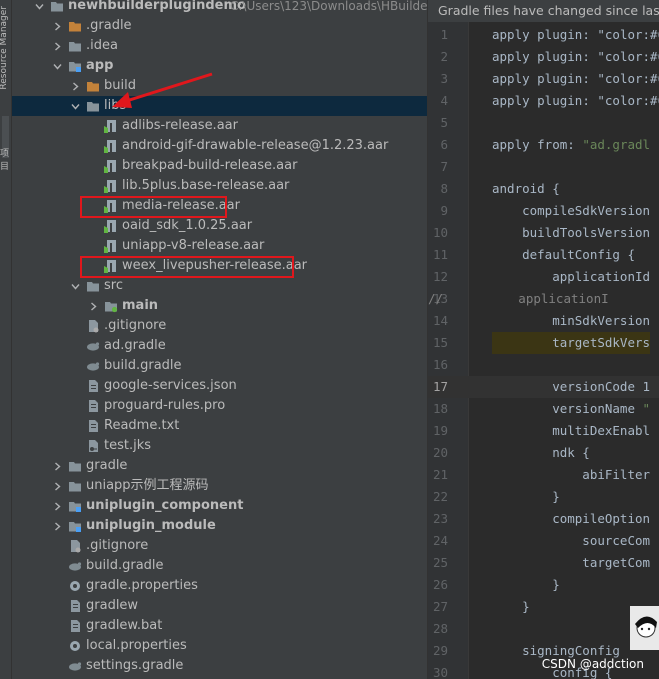 The width and height of the screenshot is (659, 679). I want to click on code-line: 16, so click(543, 365).